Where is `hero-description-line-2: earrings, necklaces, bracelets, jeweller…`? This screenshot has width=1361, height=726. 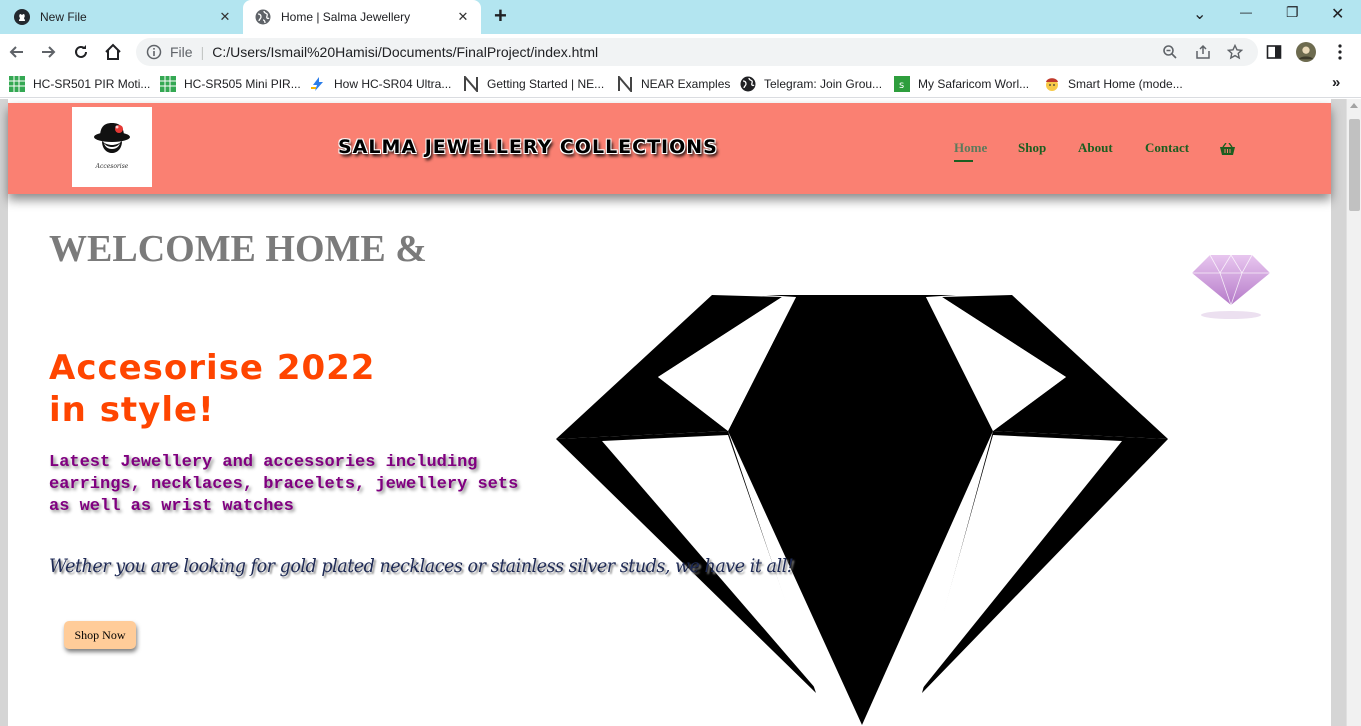 hero-description-line-2: earrings, necklaces, bracelets, jeweller… is located at coordinates (284, 484).